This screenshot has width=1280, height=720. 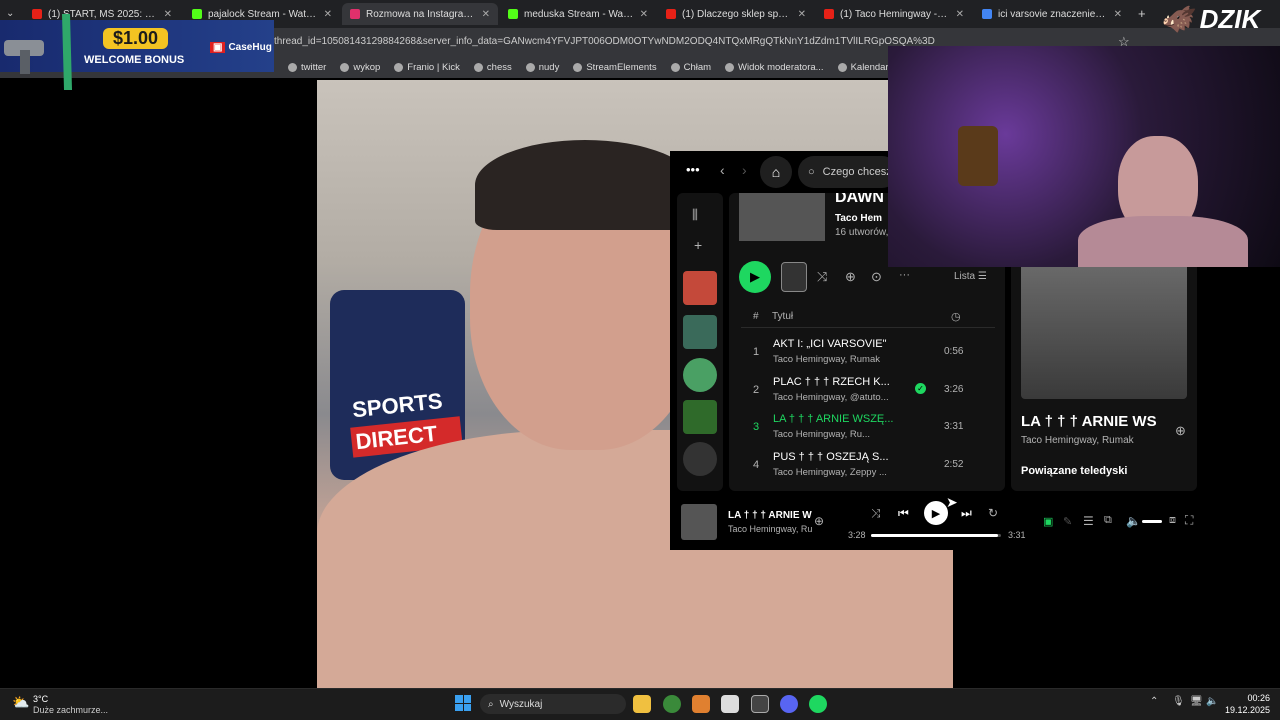 I want to click on create-plus-icon: +, so click(x=698, y=245).